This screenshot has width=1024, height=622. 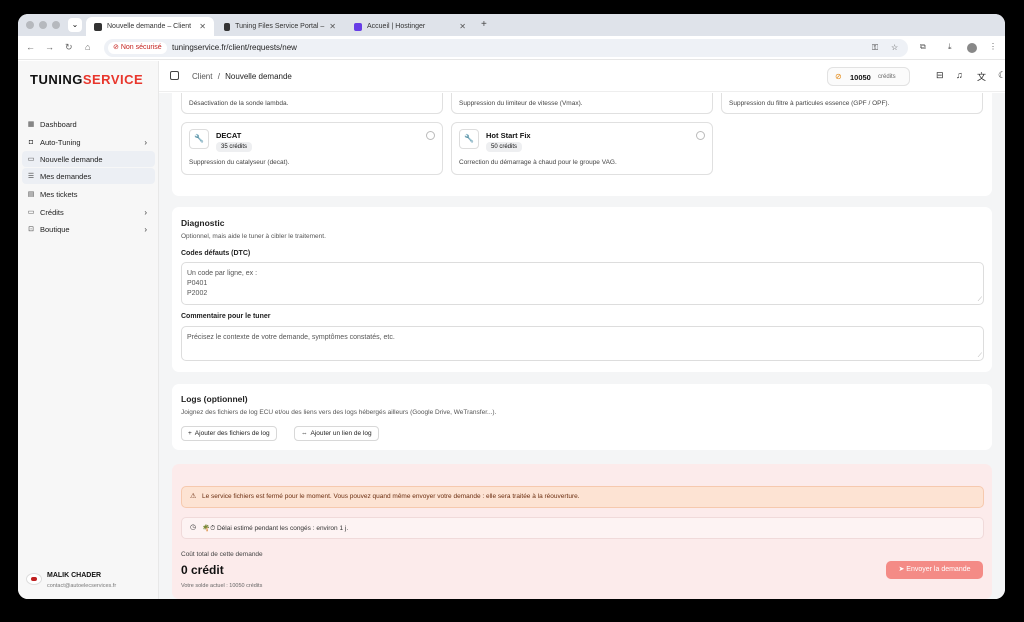 What do you see at coordinates (508, 135) in the screenshot?
I see `option-title: Hot Start Fix` at bounding box center [508, 135].